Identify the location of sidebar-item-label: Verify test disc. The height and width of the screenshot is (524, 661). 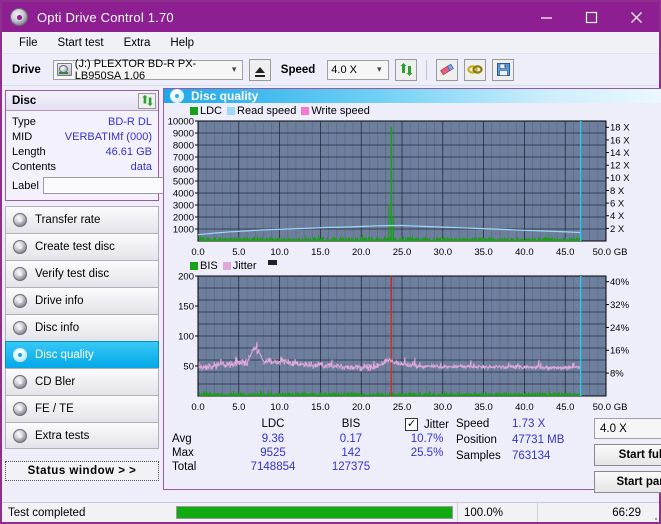
(72, 274).